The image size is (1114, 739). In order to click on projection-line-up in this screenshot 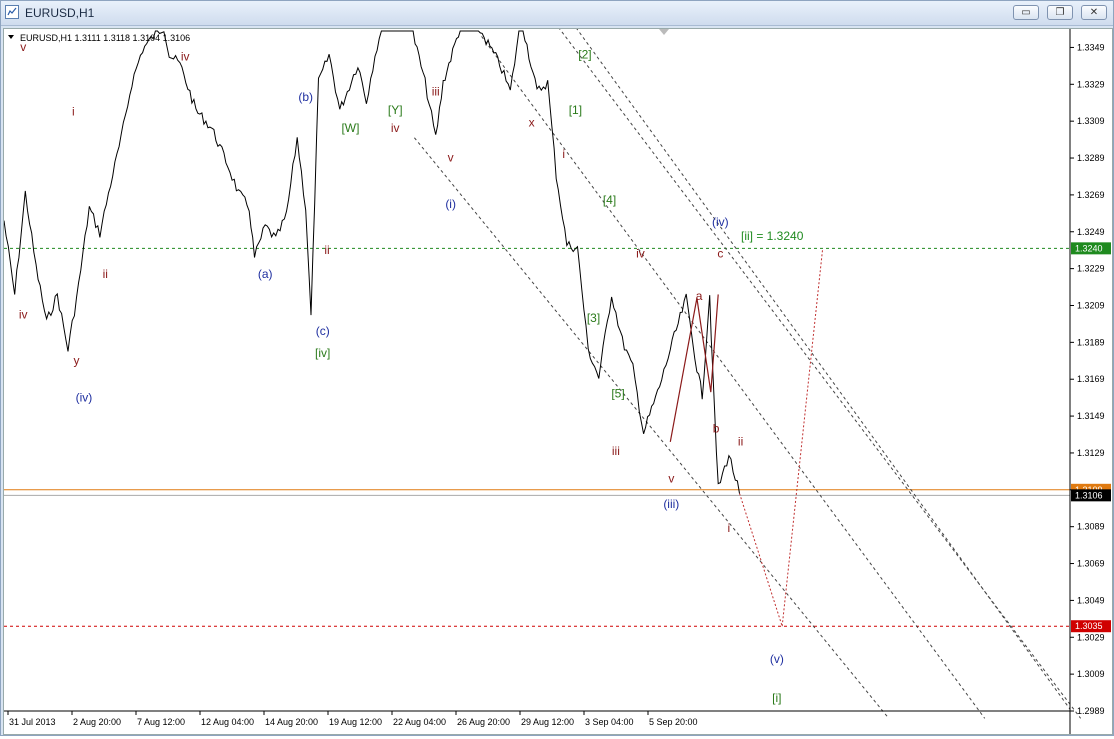, I will do `click(802, 437)`.